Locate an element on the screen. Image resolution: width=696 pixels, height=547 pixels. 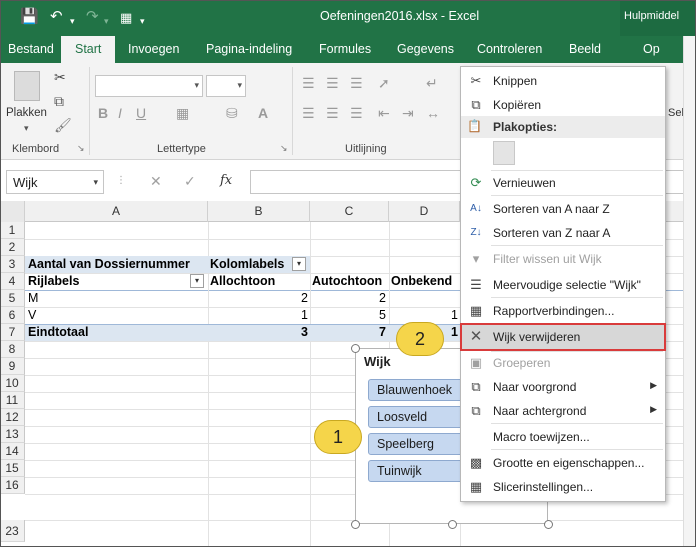
row-header: 5 is located at coordinates (12, 298).